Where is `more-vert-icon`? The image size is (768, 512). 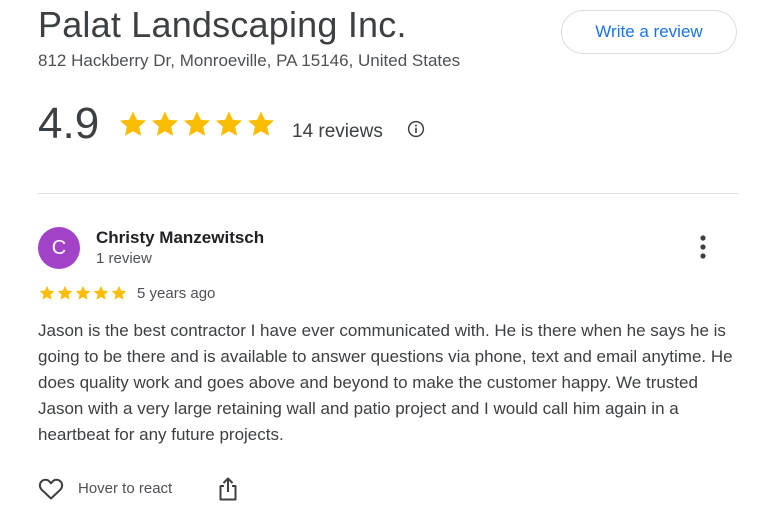
more-vert-icon is located at coordinates (703, 247).